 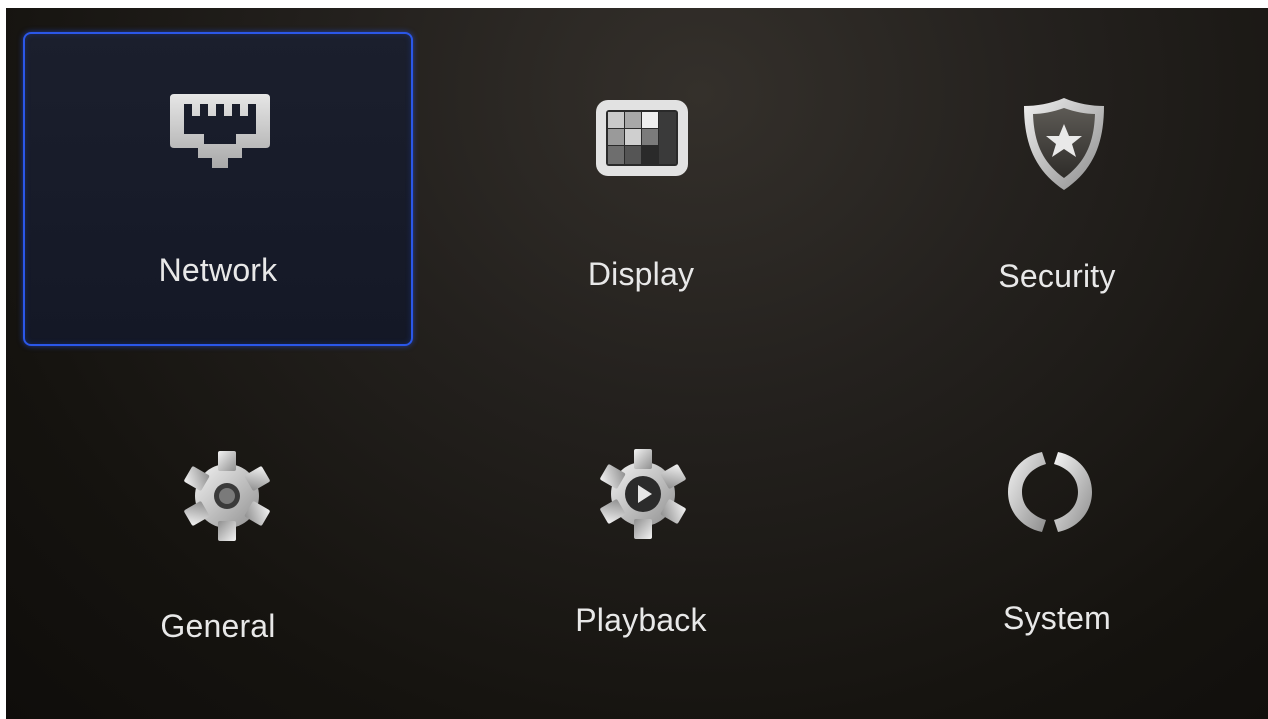 I want to click on network-port-icon, so click(x=220, y=131).